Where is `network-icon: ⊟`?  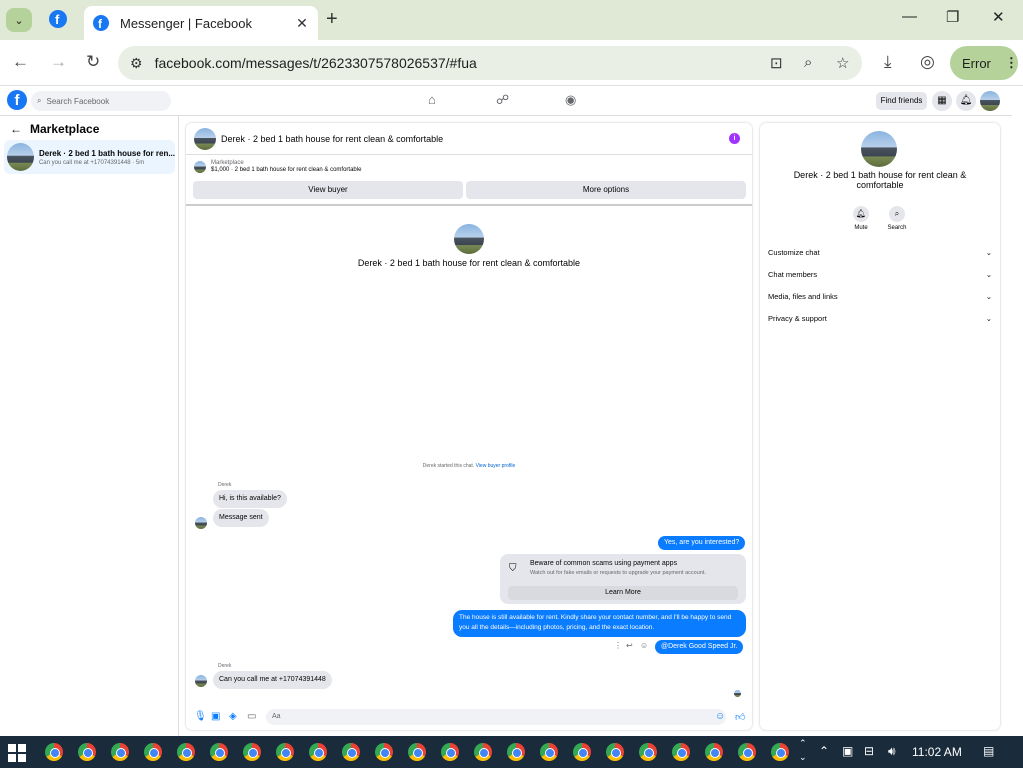 network-icon: ⊟ is located at coordinates (869, 751).